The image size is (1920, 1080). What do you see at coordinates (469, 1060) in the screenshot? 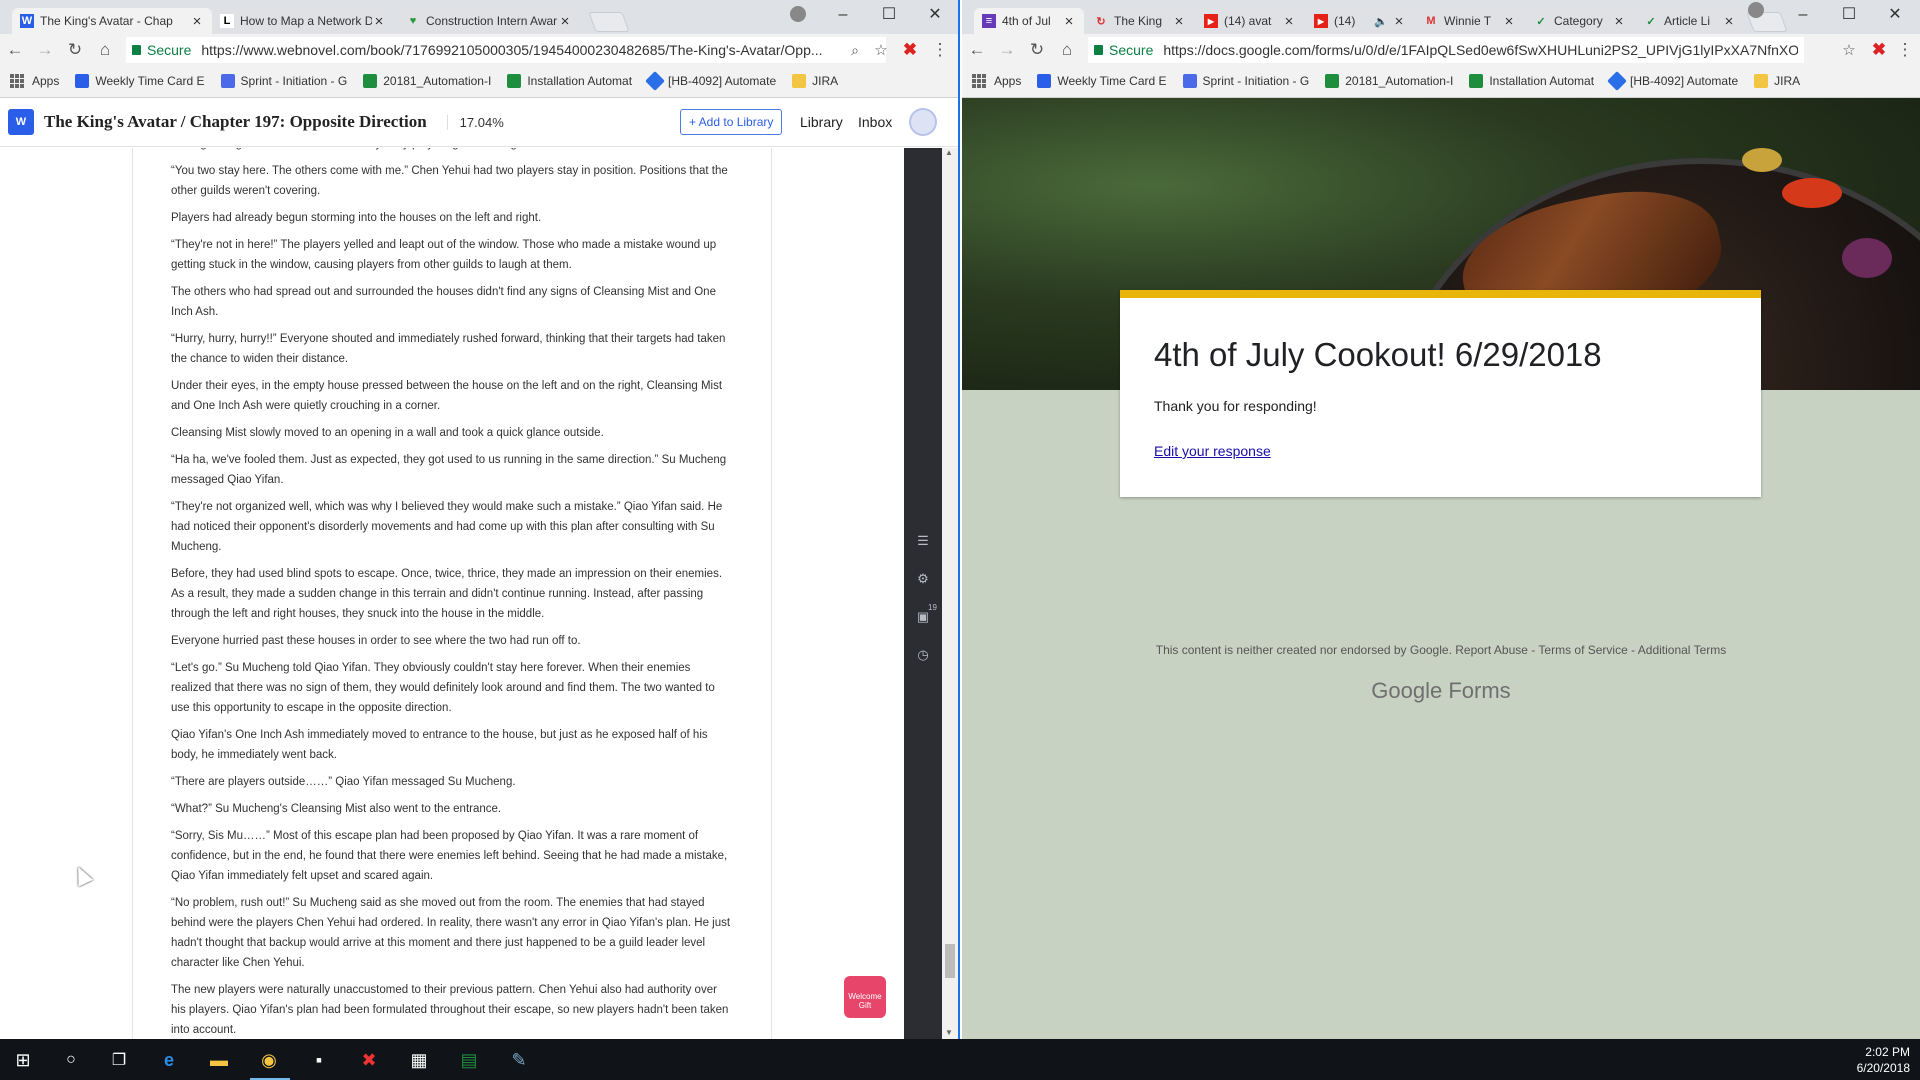
I see `excel-icon: ▤` at bounding box center [469, 1060].